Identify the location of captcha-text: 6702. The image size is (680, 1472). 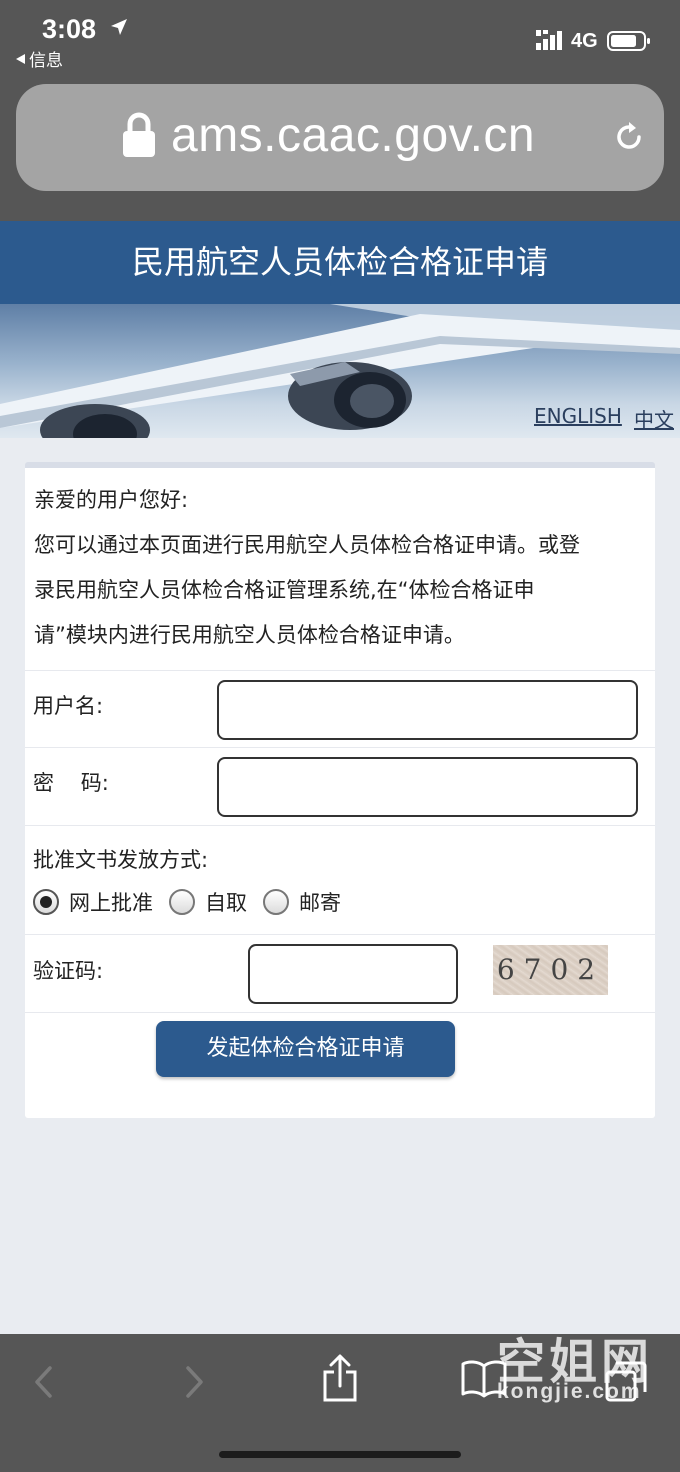
(550, 969).